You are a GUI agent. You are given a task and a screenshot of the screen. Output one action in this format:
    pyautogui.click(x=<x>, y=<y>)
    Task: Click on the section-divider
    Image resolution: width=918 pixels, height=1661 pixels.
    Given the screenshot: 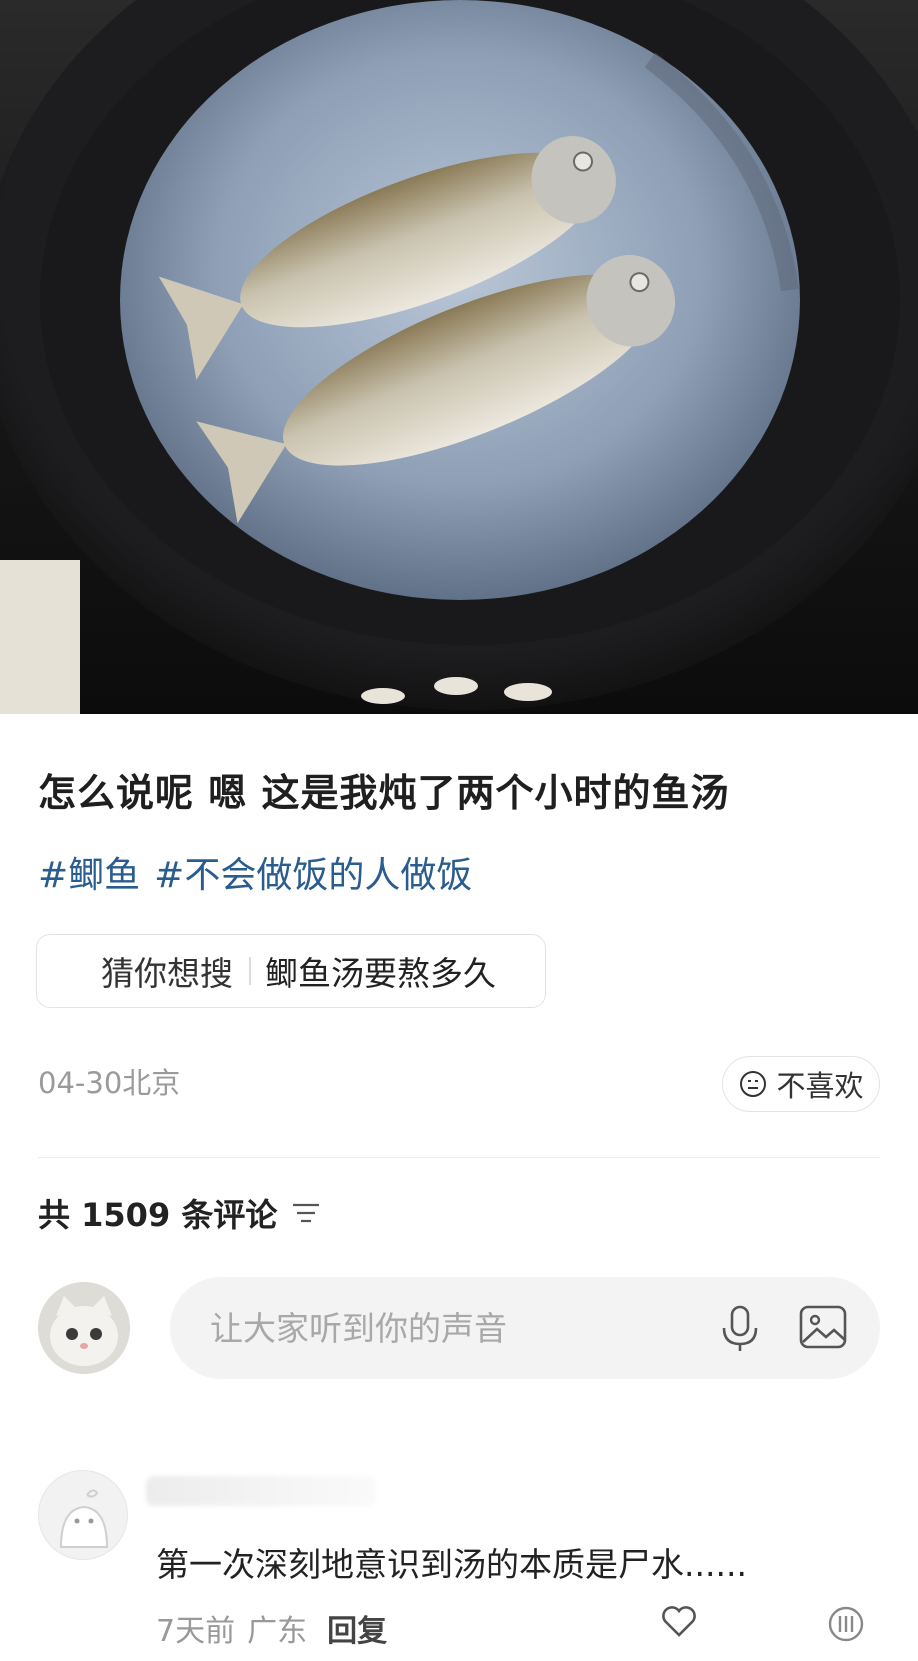 What is the action you would take?
    pyautogui.click(x=459, y=1157)
    